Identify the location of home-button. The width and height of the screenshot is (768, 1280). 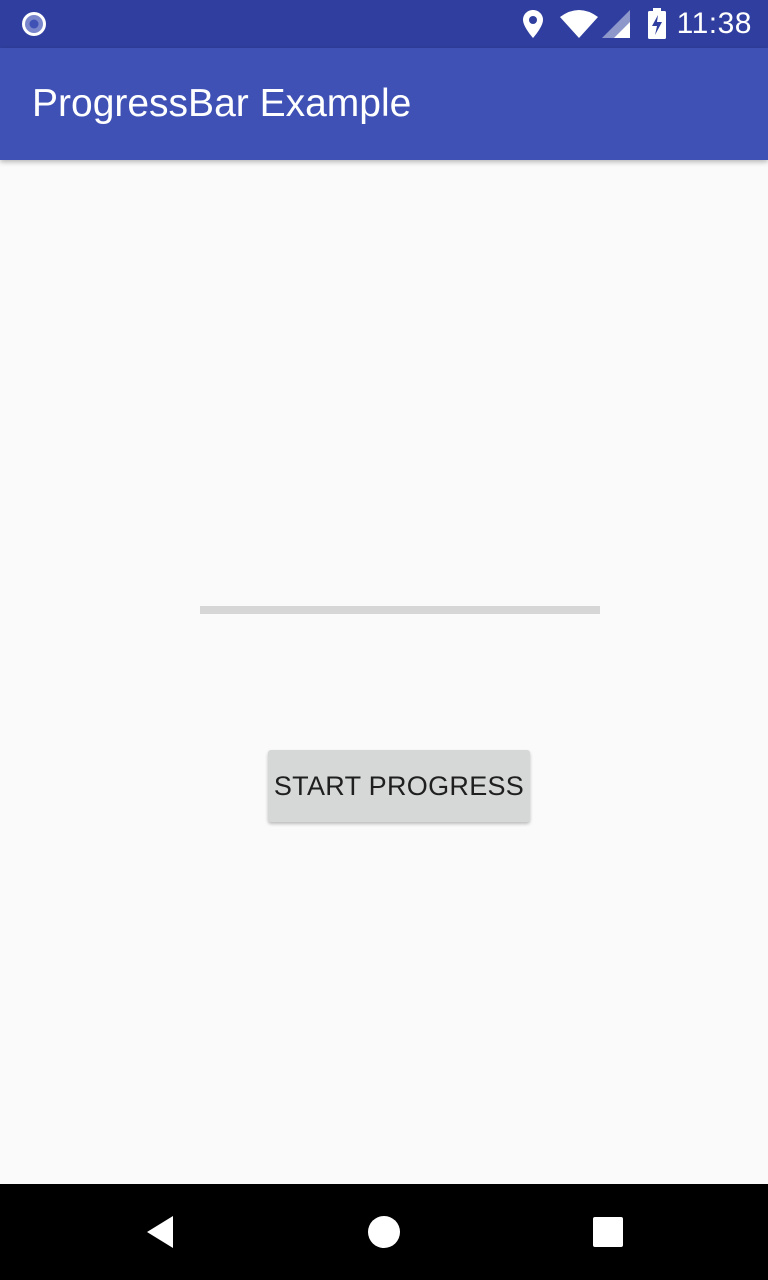
(384, 1232).